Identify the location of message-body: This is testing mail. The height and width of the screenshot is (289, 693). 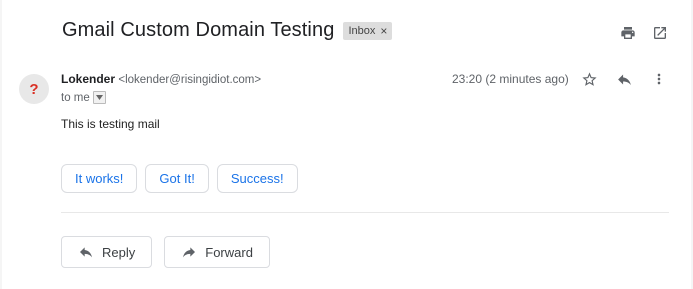
(110, 124).